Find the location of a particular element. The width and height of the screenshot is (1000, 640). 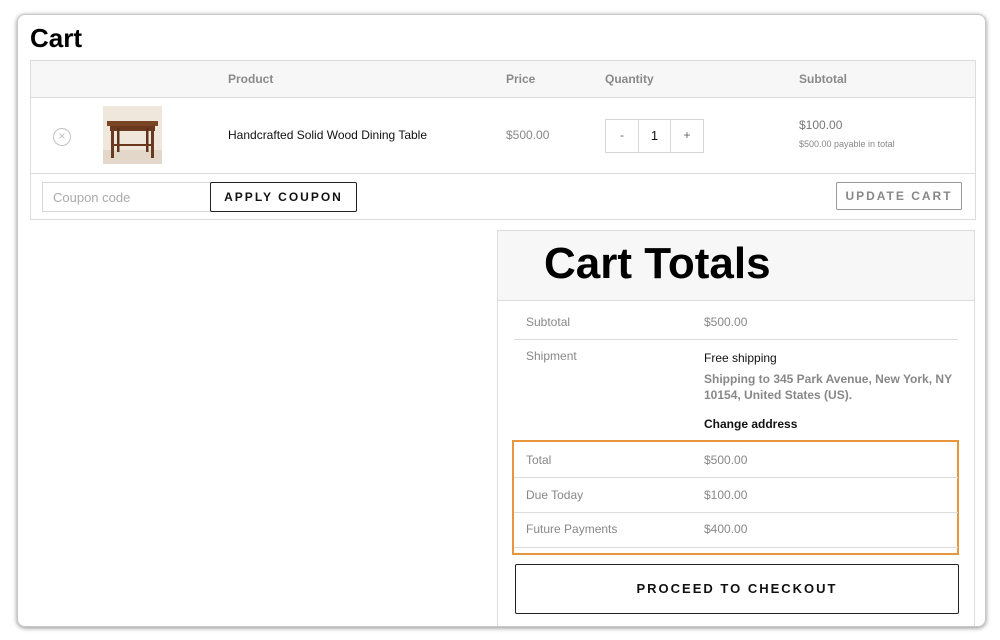

total-label: Total is located at coordinates (539, 460).